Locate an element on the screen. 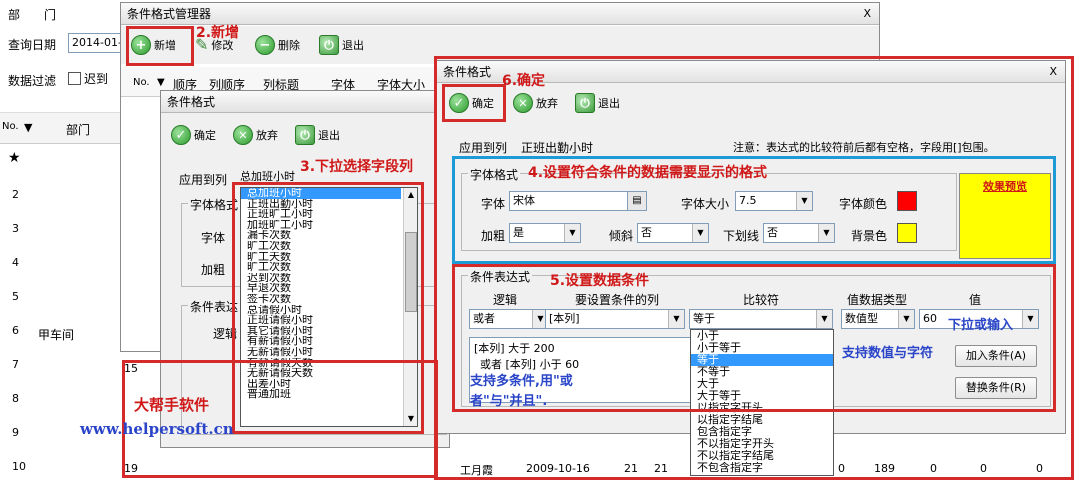  row-number: 5 is located at coordinates (15, 296).